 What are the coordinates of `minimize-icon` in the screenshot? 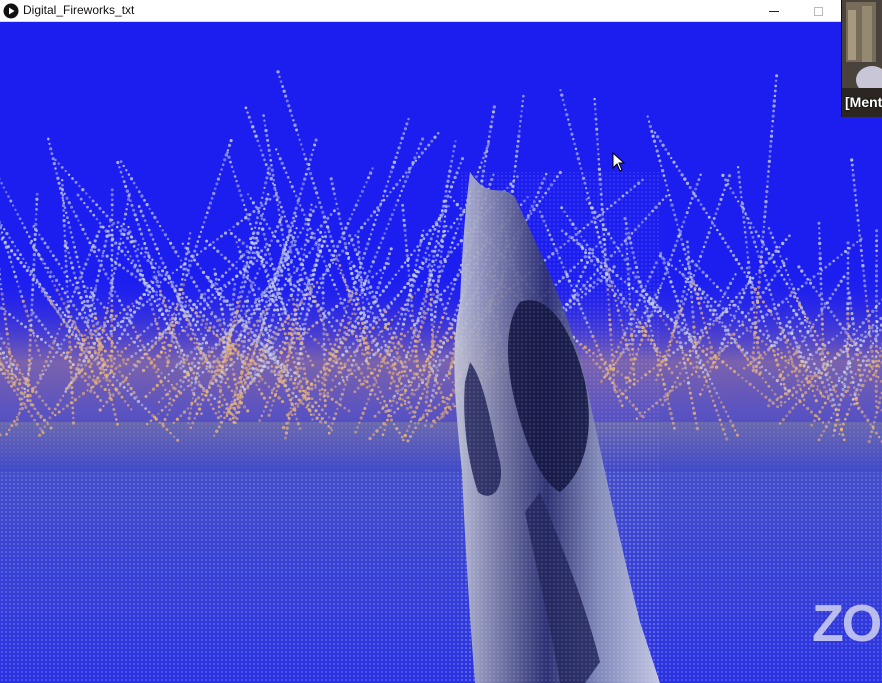 It's located at (774, 11).